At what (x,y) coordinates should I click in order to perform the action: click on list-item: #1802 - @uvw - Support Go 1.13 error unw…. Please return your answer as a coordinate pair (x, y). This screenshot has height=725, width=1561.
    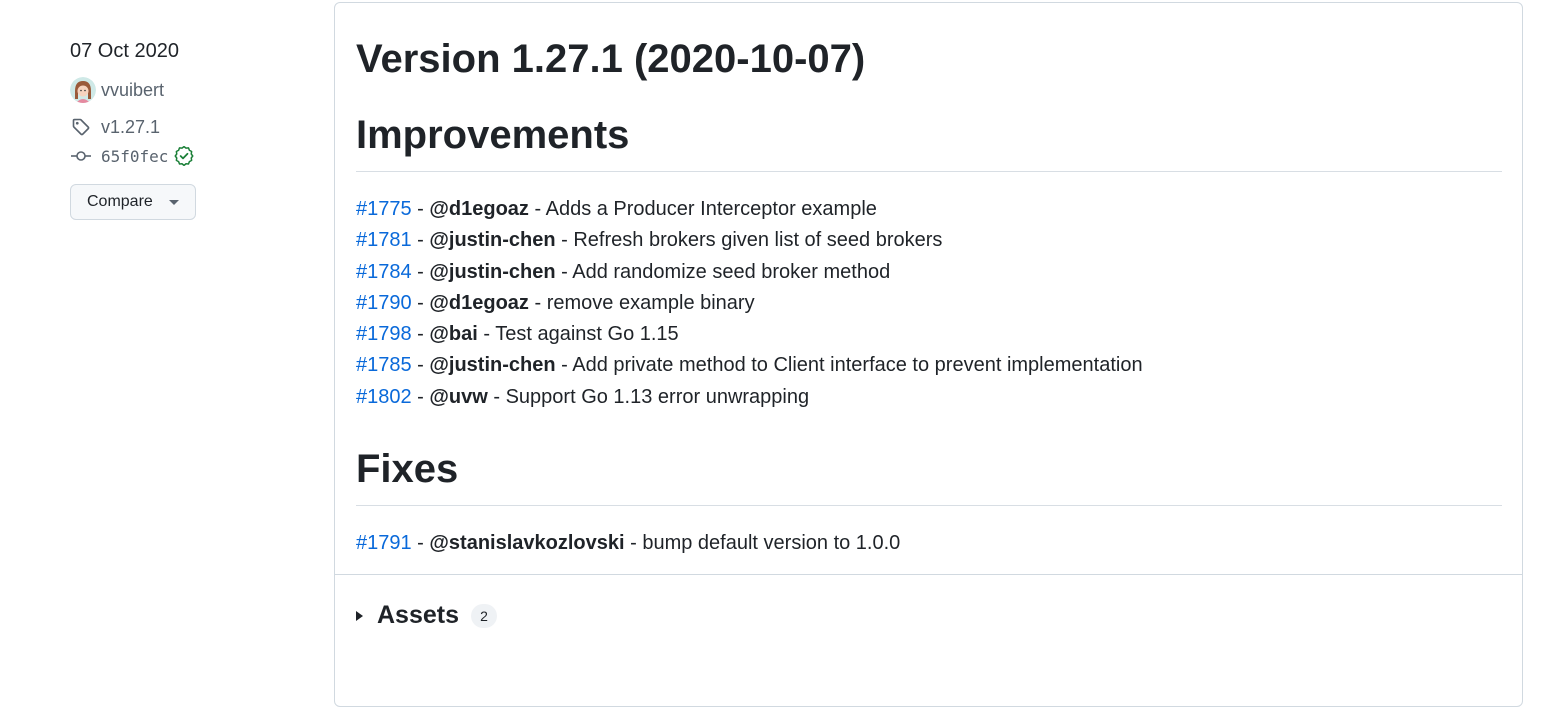
    Looking at the image, I should click on (929, 397).